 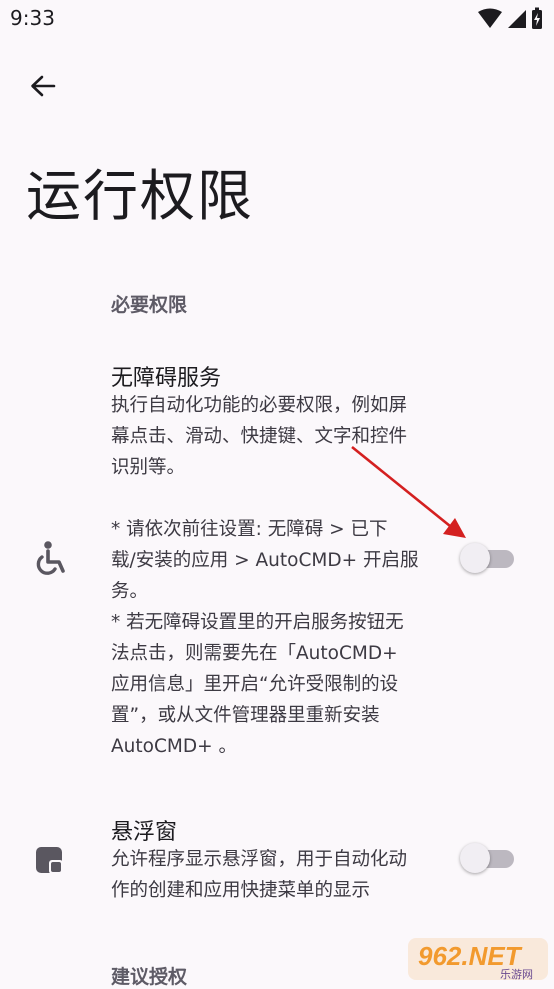 I want to click on watermark-logo: 962.NET 乐游网, so click(x=478, y=959).